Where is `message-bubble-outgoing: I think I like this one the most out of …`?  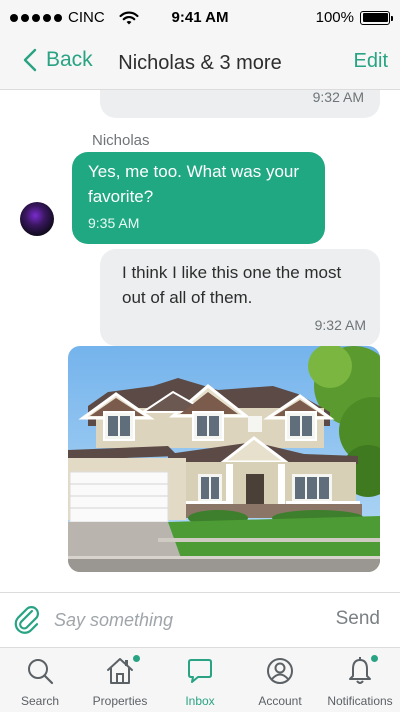
message-bubble-outgoing: I think I like this one the most out of … is located at coordinates (240, 297).